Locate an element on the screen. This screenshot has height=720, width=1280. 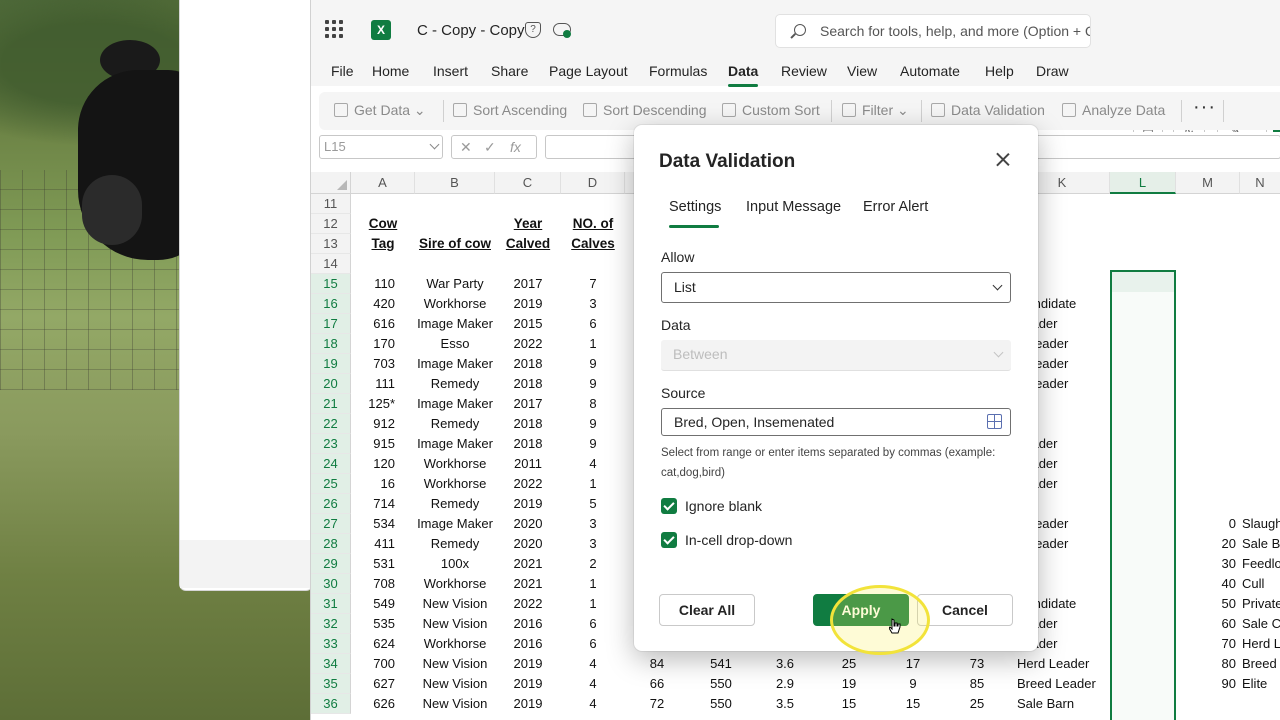
grid-cell: Esso is located at coordinates (455, 344).